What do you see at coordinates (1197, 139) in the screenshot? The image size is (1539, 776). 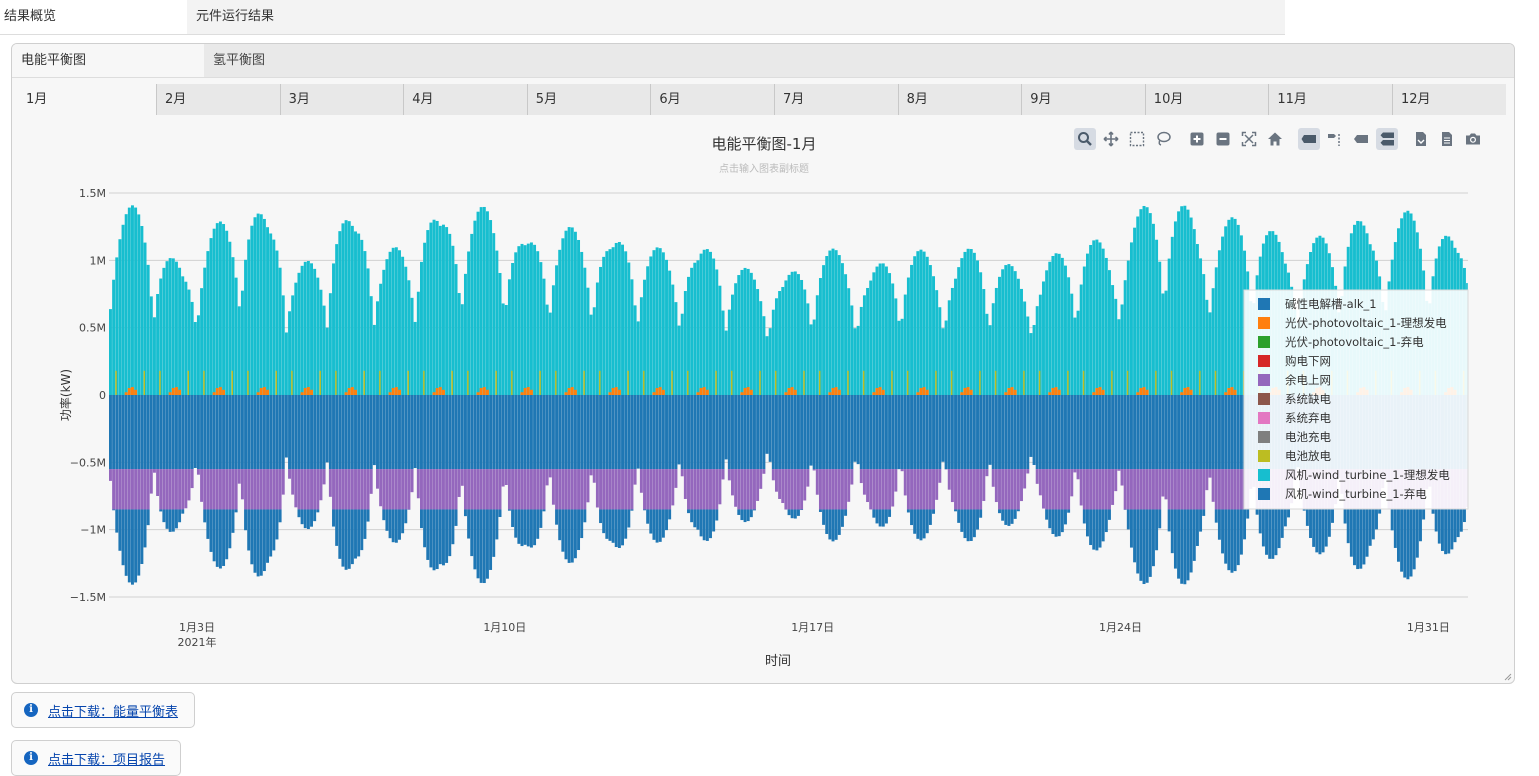 I see `zoom-in-icon` at bounding box center [1197, 139].